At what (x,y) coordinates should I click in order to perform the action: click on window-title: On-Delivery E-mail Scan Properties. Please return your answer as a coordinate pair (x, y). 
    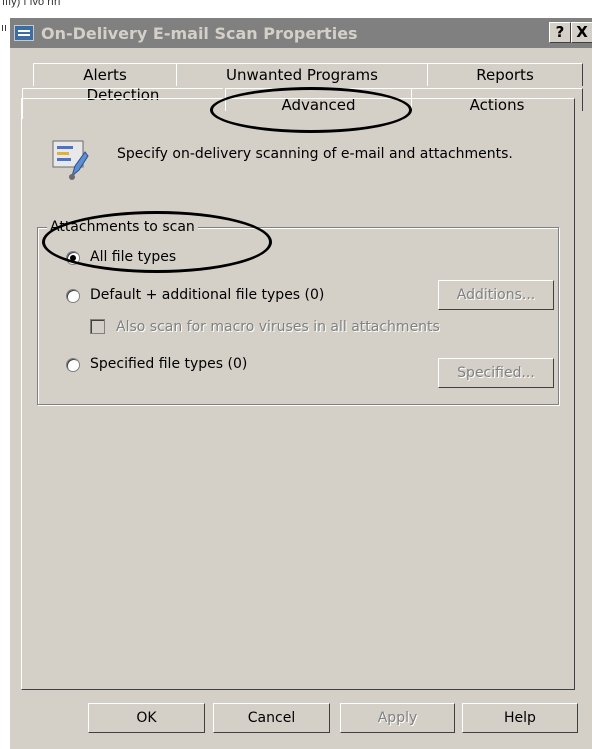
    Looking at the image, I should click on (199, 33).